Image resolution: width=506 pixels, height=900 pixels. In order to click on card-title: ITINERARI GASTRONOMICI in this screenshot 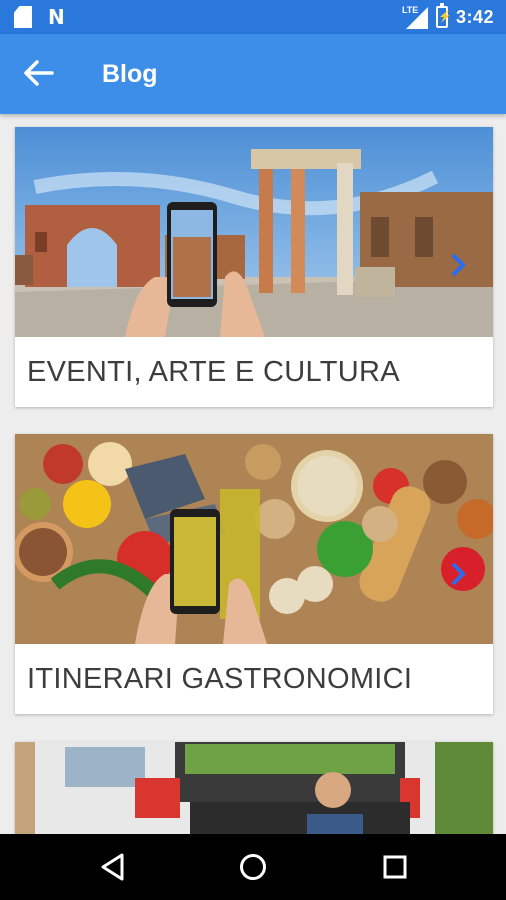, I will do `click(220, 679)`.